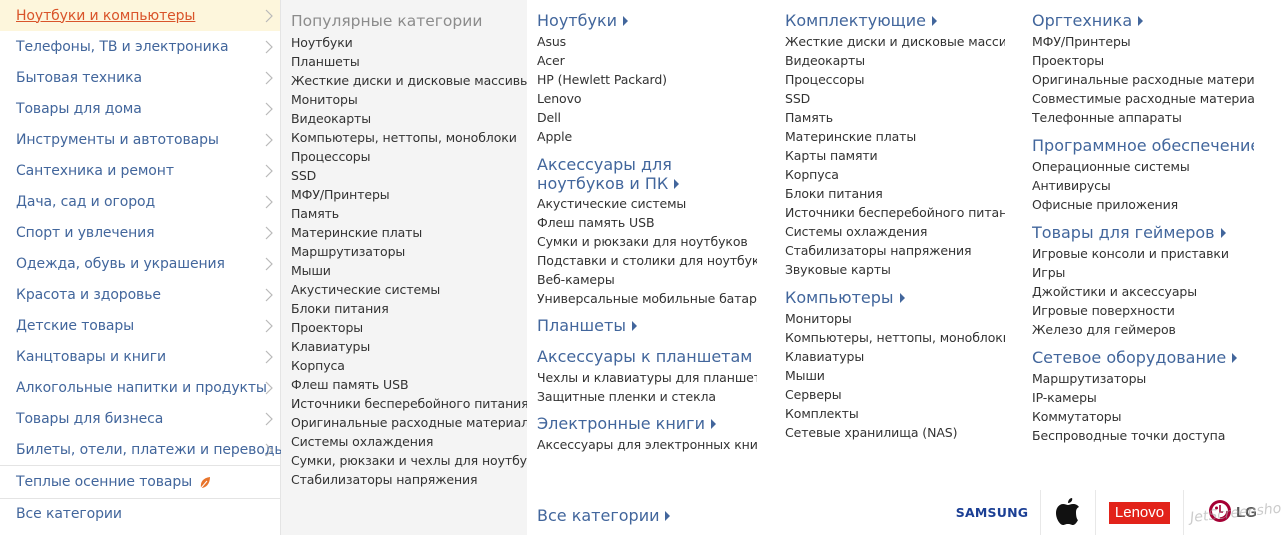  Describe the element at coordinates (1143, 291) in the screenshot. I see `category-link: Джойстики и аксессуары` at that location.